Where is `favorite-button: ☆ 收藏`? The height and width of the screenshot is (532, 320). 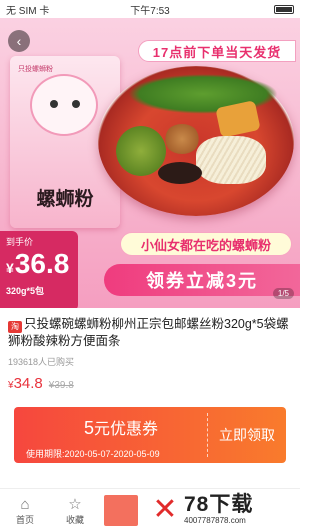 favorite-button: ☆ 收藏 is located at coordinates (75, 510).